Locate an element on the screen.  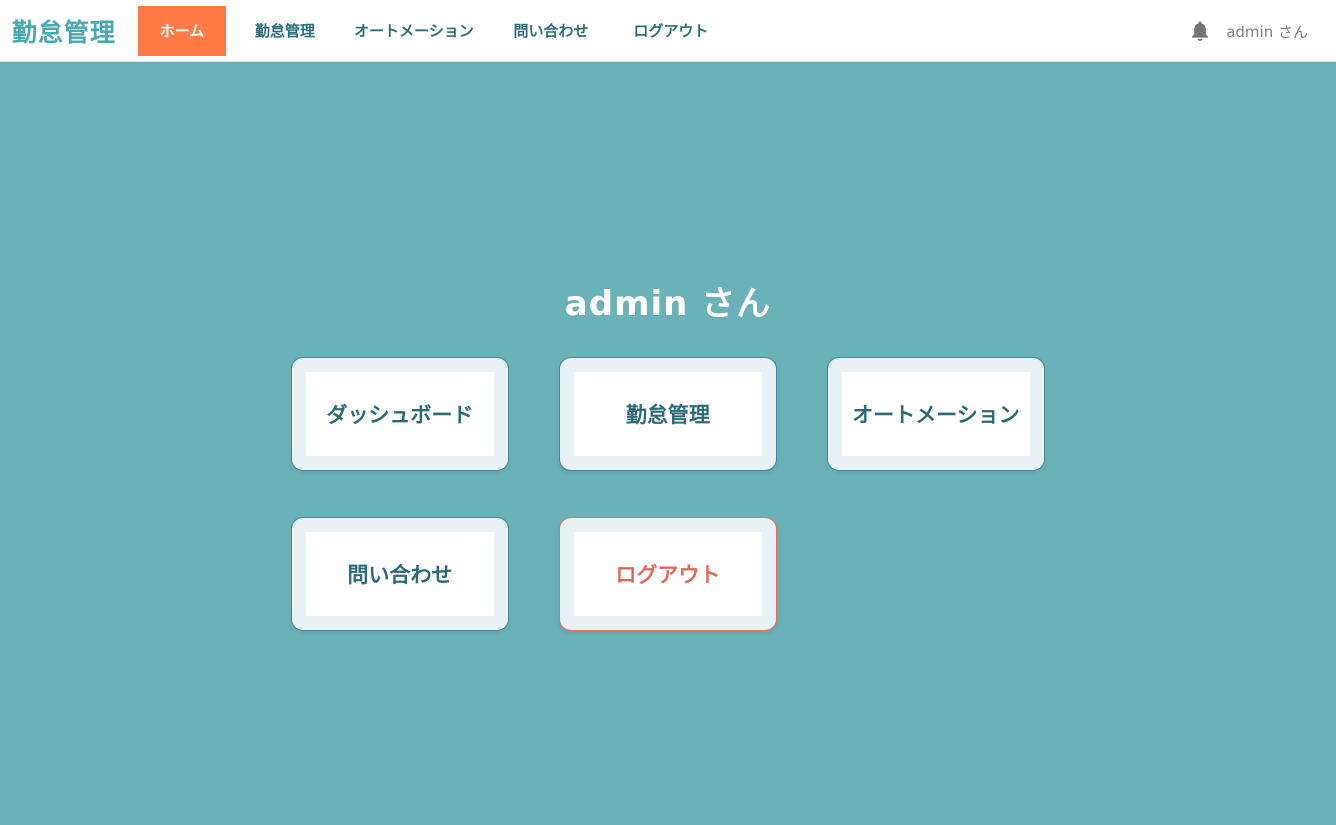
nav-item-home: ホーム is located at coordinates (182, 30).